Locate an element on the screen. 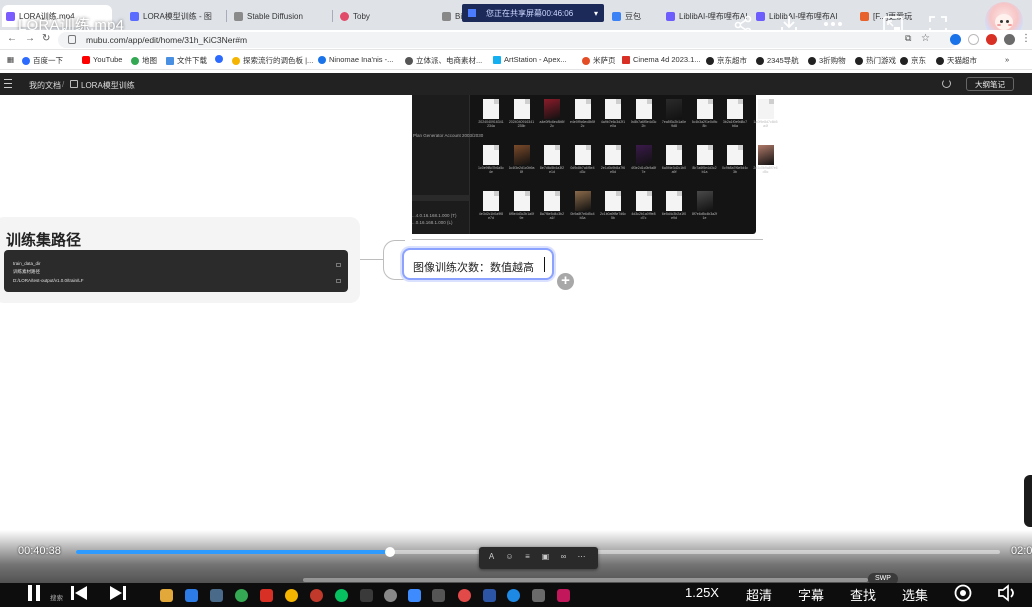 The width and height of the screenshot is (1032, 607). bookmark-star-icon: ☆ is located at coordinates (925, 38).